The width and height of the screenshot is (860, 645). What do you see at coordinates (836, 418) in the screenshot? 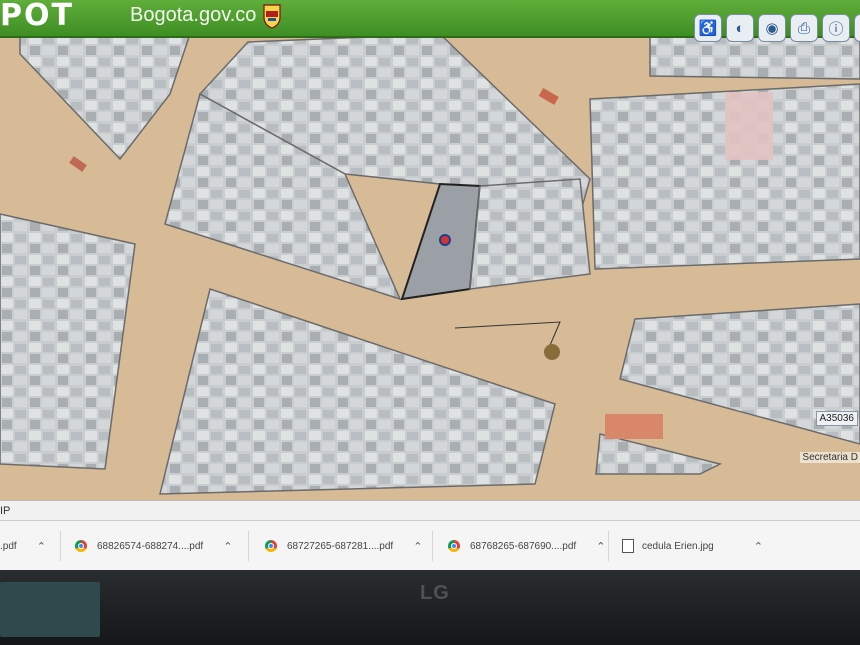
I see `map-scale-label: A35036` at bounding box center [836, 418].